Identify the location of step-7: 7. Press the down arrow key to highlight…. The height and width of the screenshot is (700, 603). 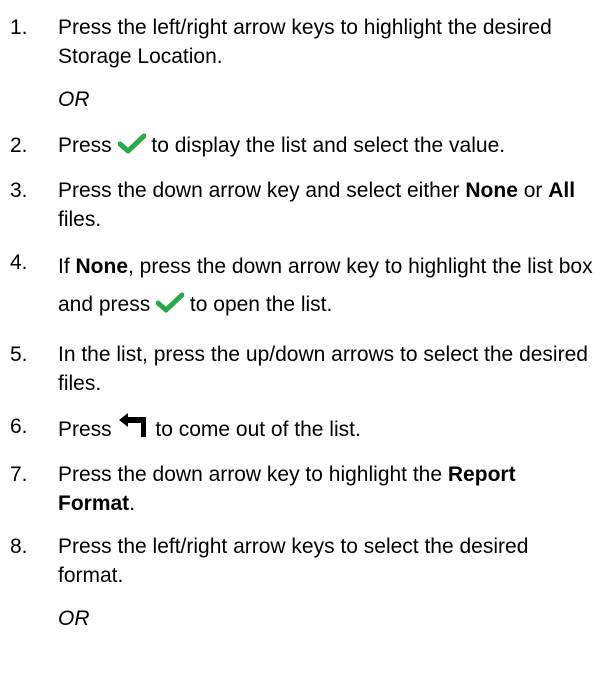
(302, 489).